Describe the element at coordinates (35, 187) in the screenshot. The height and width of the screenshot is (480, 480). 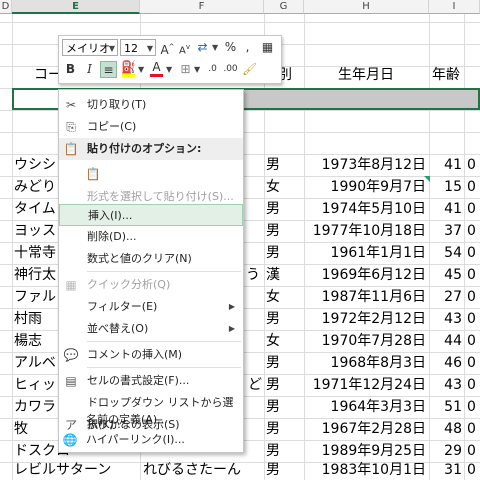
I see `cell-name: みどり` at that location.